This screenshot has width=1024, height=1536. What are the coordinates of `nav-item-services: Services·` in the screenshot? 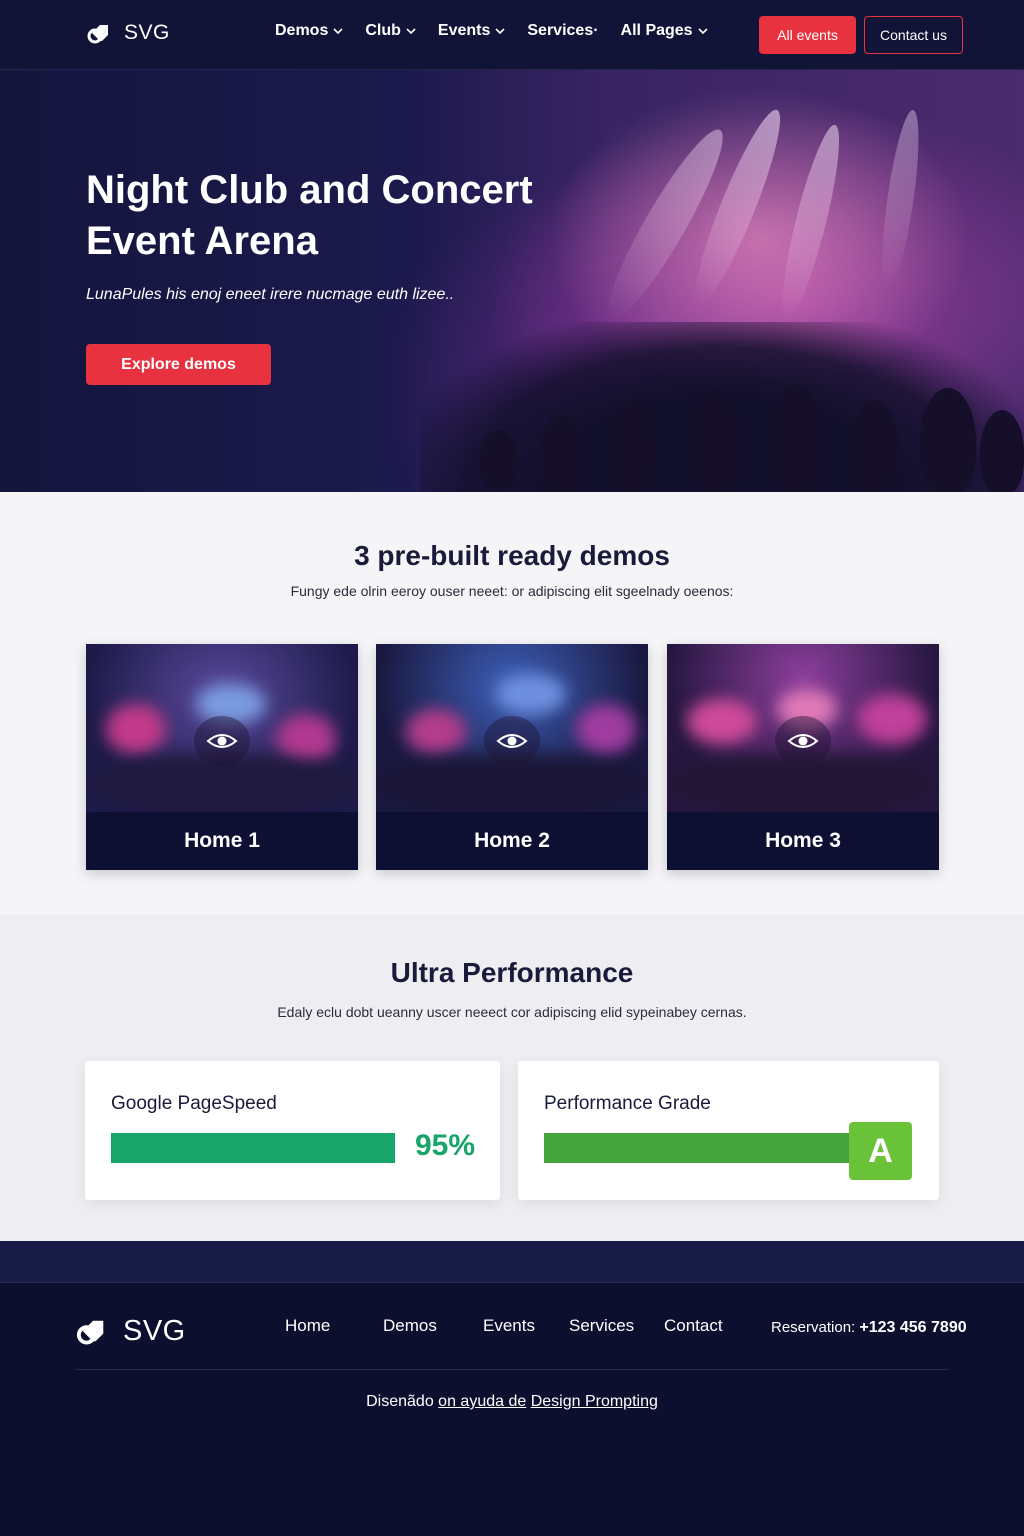 It's located at (562, 31).